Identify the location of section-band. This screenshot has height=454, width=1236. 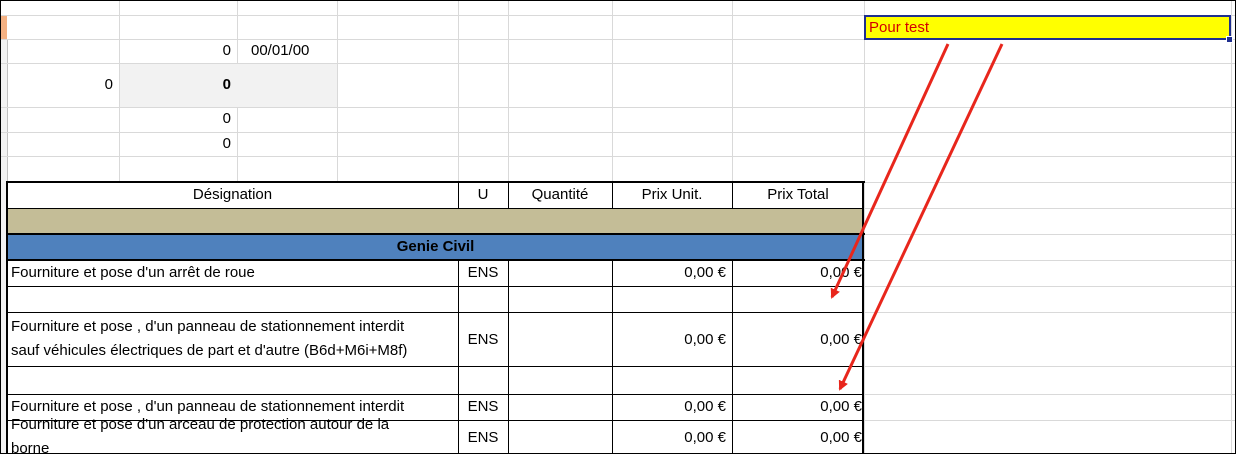
(435, 221).